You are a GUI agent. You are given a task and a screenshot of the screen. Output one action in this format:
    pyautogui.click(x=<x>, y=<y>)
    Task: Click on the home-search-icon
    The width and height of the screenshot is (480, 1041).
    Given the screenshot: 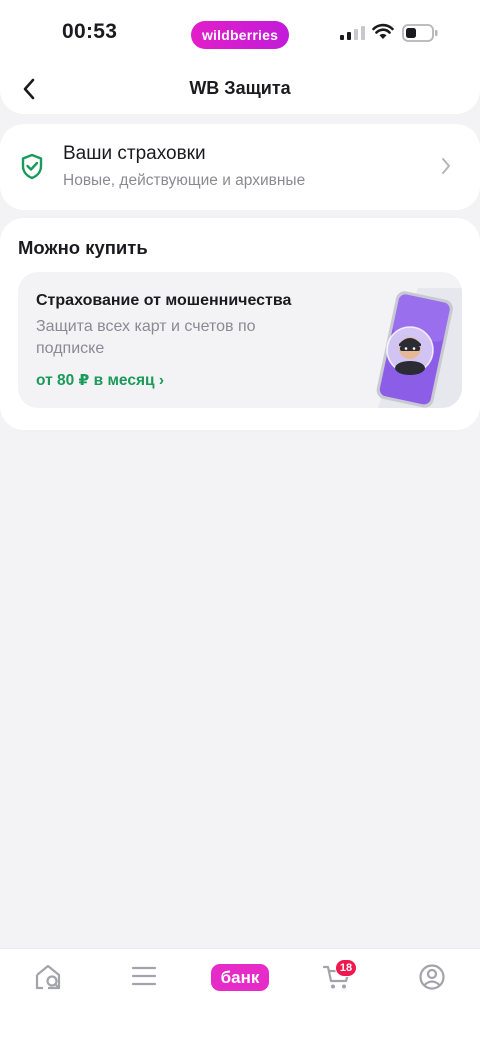 What is the action you would take?
    pyautogui.click(x=49, y=977)
    